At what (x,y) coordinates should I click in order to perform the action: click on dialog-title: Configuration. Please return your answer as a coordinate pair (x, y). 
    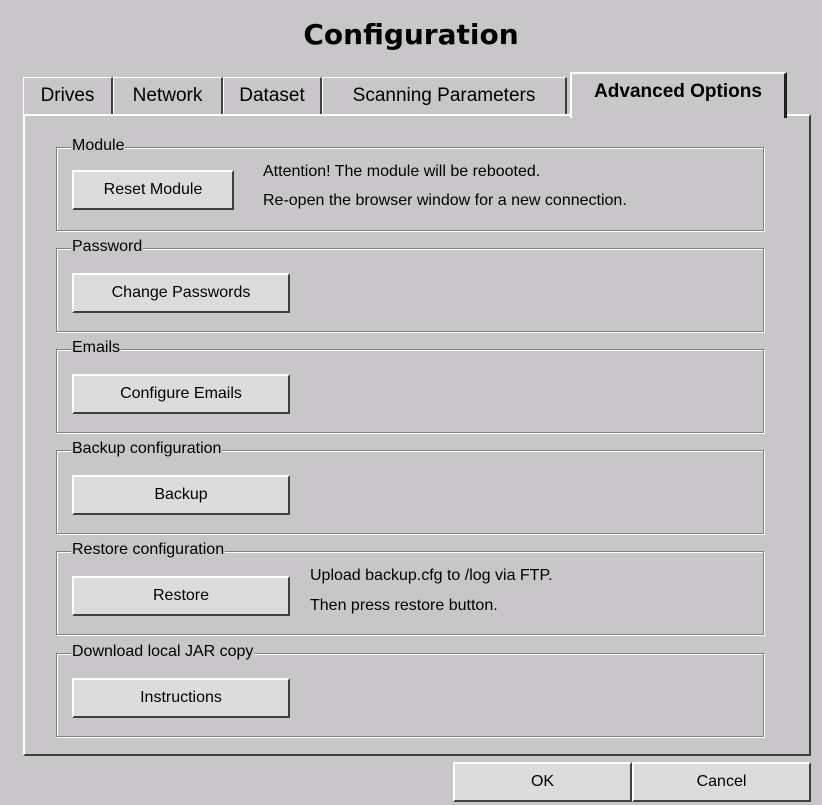
    Looking at the image, I should click on (411, 34).